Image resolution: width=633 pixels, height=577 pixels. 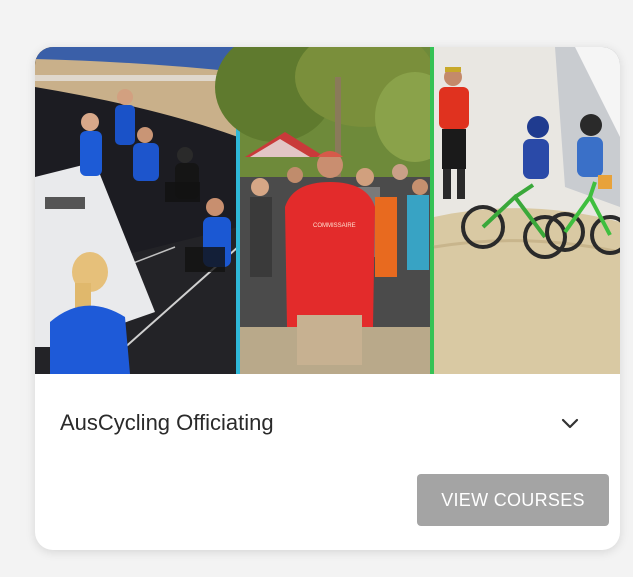 What do you see at coordinates (334, 226) in the screenshot?
I see `svg-text: COMMISSAIRE` at bounding box center [334, 226].